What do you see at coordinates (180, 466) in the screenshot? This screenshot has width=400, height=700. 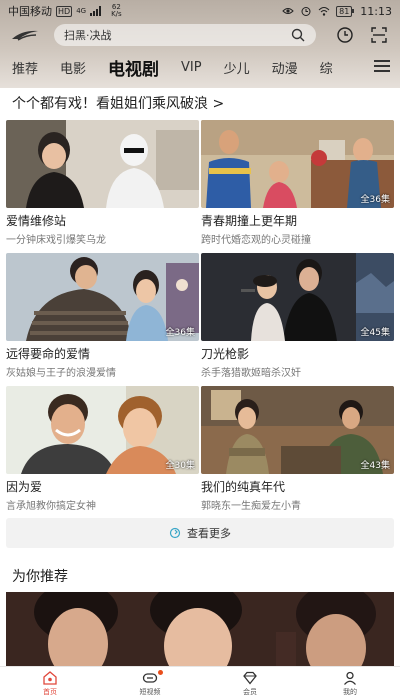 I see `episode-count: 全30集` at bounding box center [180, 466].